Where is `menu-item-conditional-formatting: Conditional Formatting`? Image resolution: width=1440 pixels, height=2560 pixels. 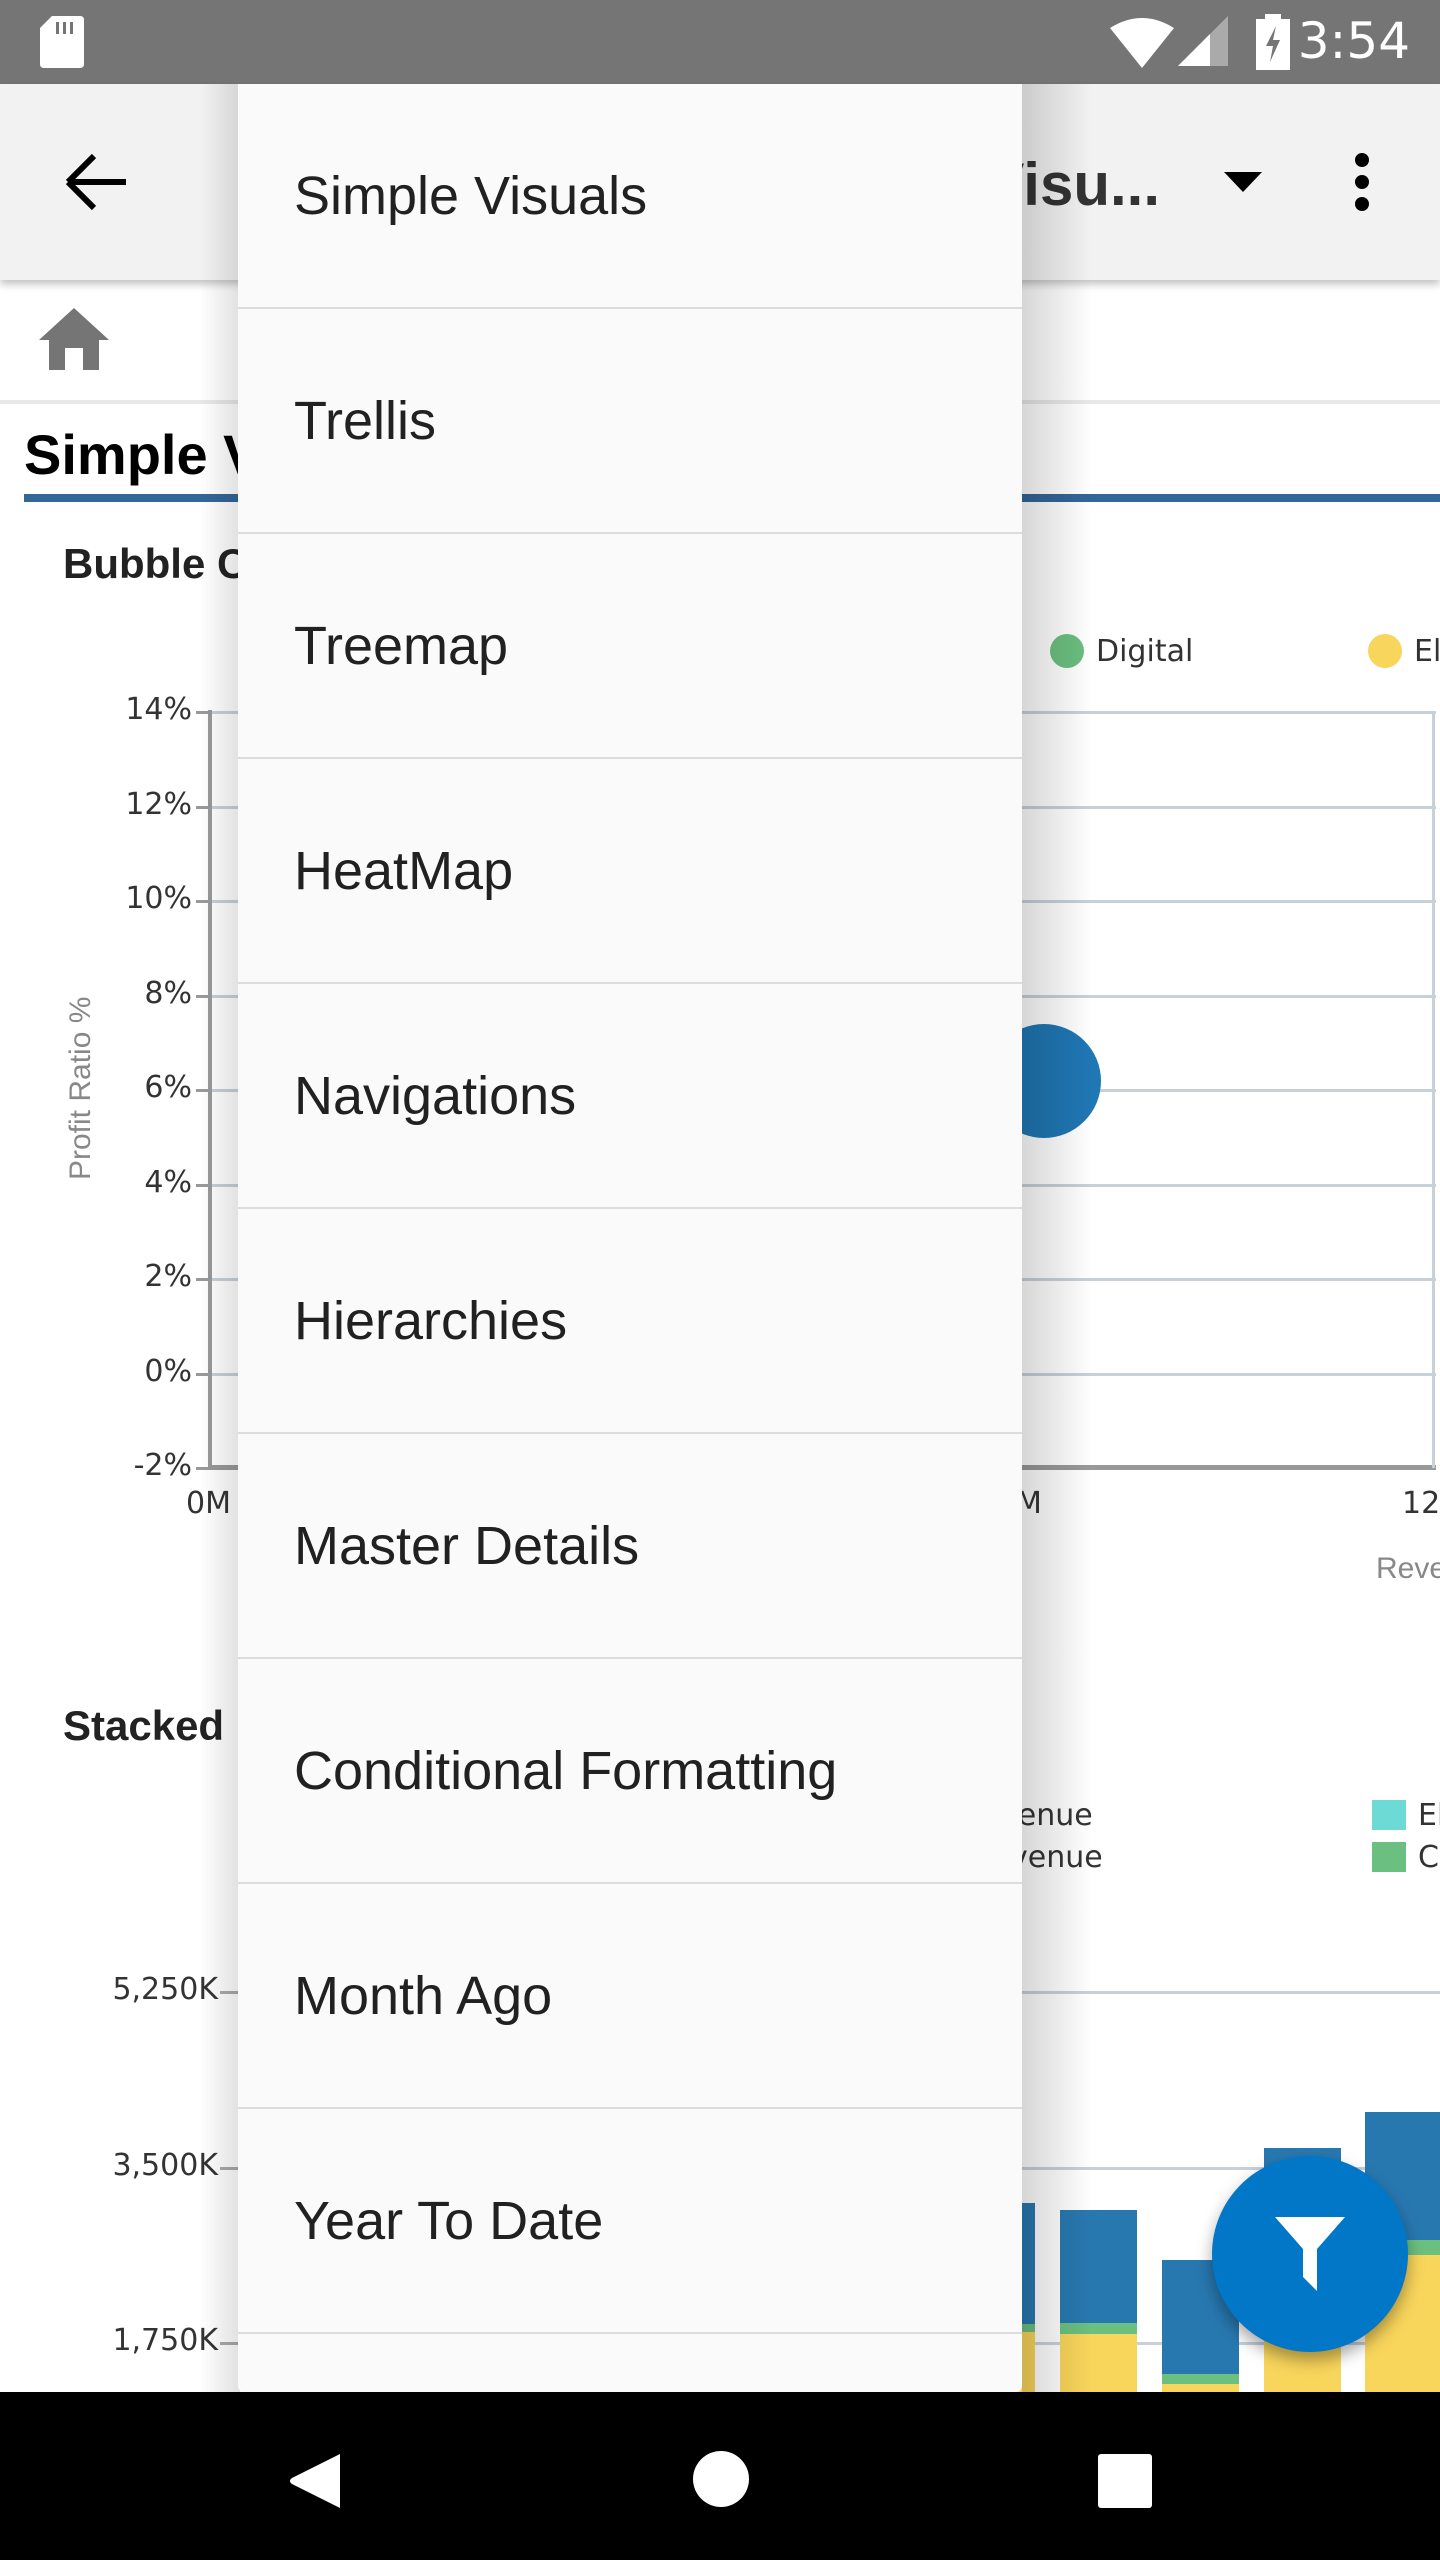 menu-item-conditional-formatting: Conditional Formatting is located at coordinates (630, 1771).